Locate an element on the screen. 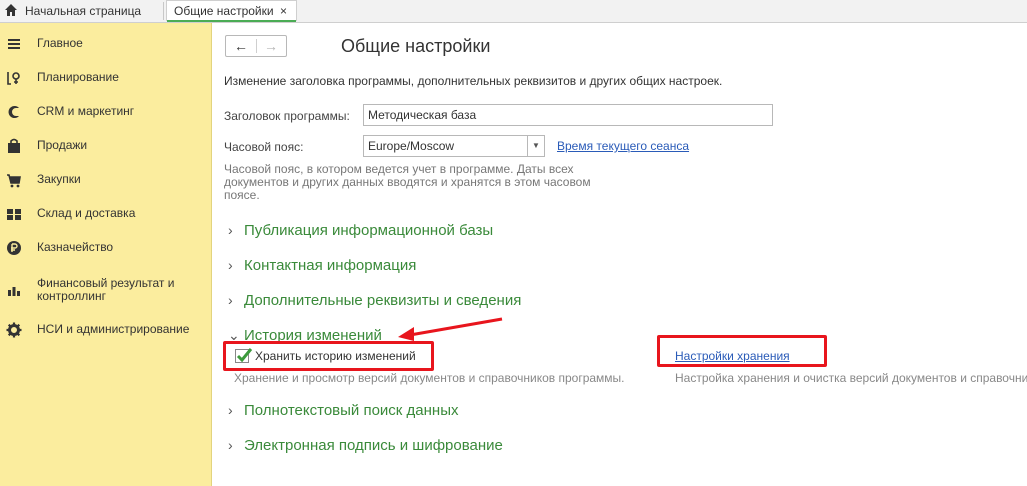  highlight-box-checkbox is located at coordinates (328, 356).